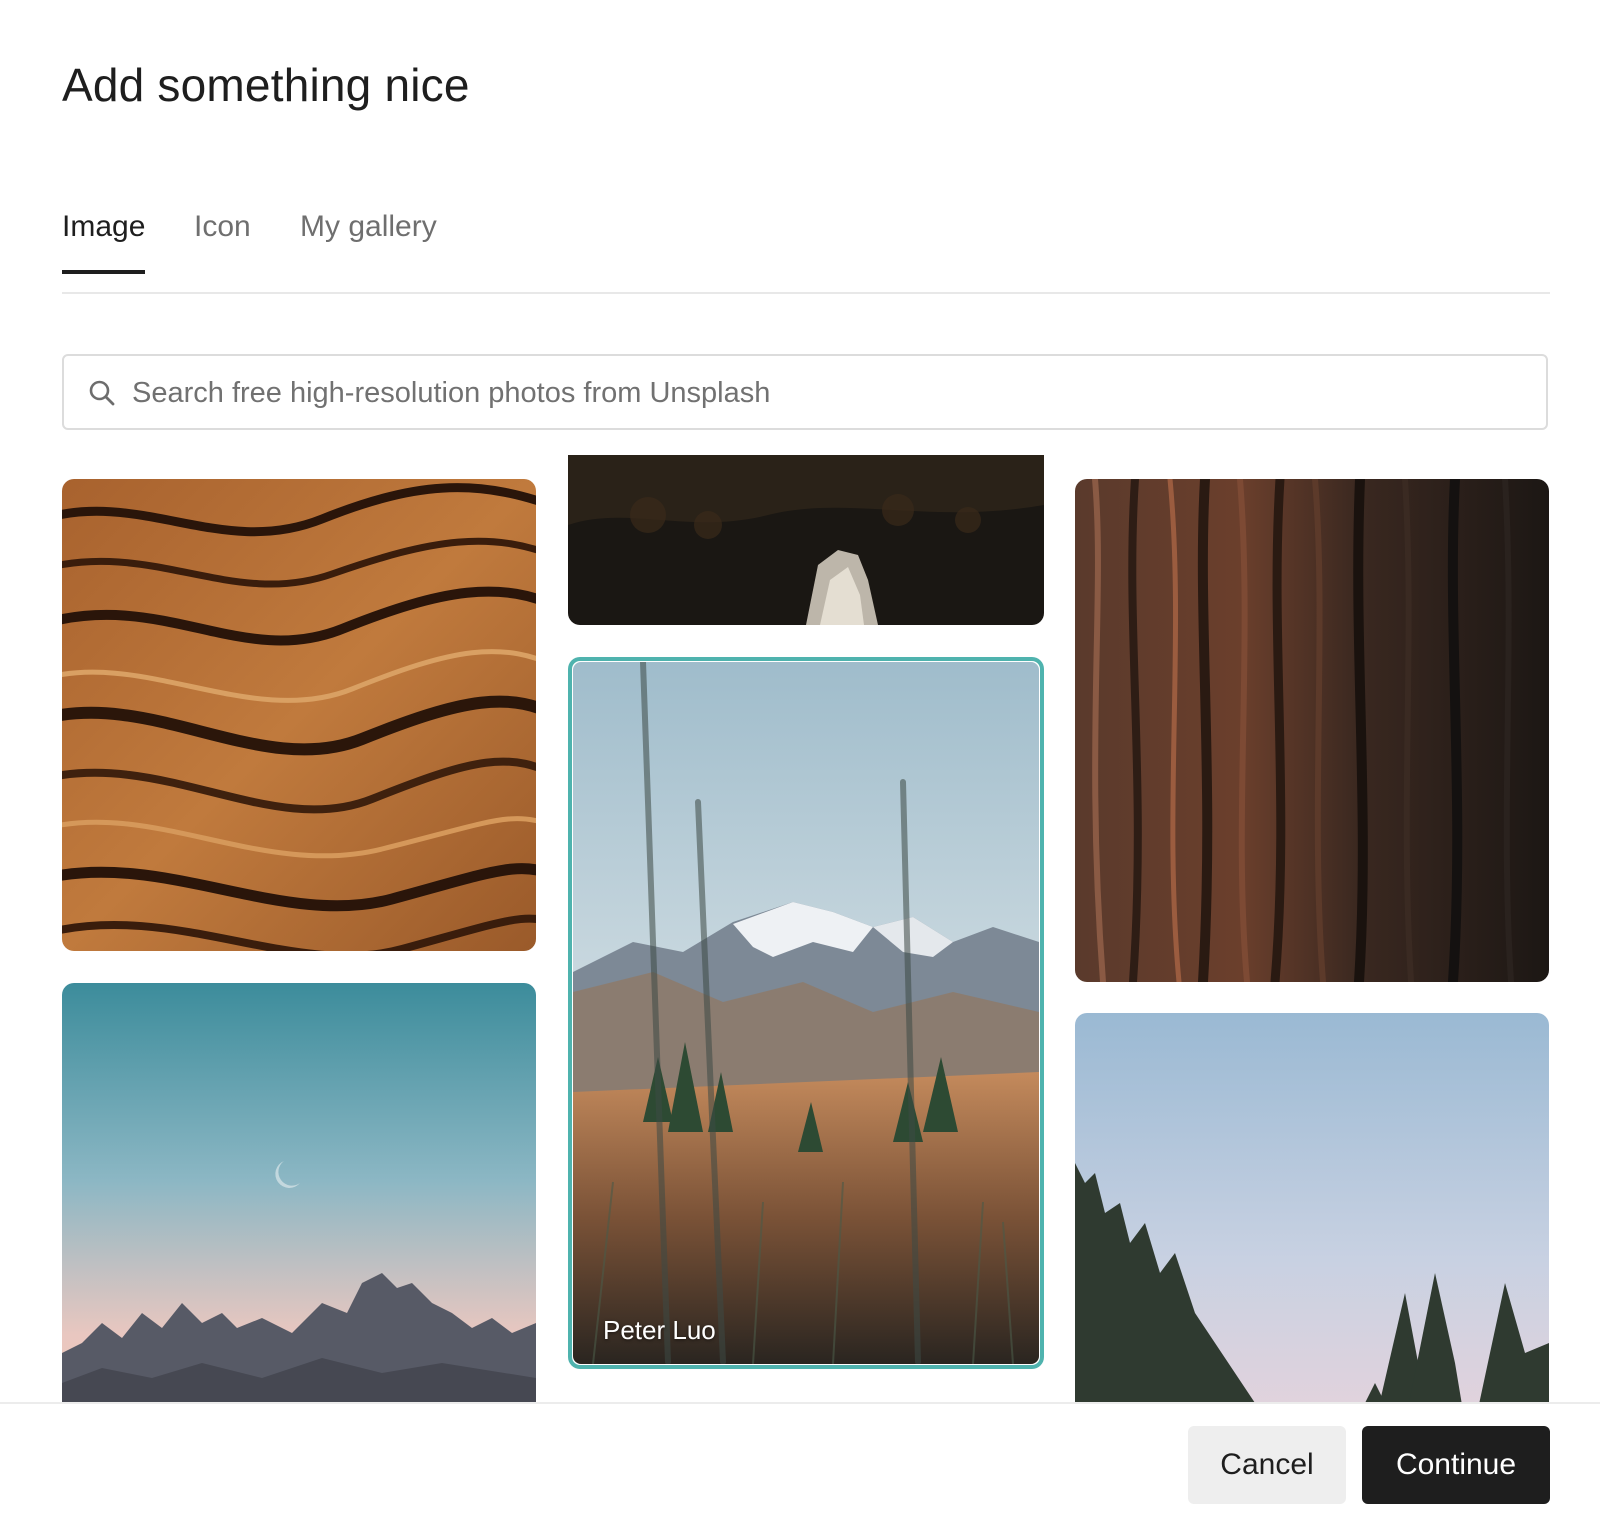 The height and width of the screenshot is (1526, 1600). I want to click on photo-mountain-grass: Peter Luo, so click(806, 1013).